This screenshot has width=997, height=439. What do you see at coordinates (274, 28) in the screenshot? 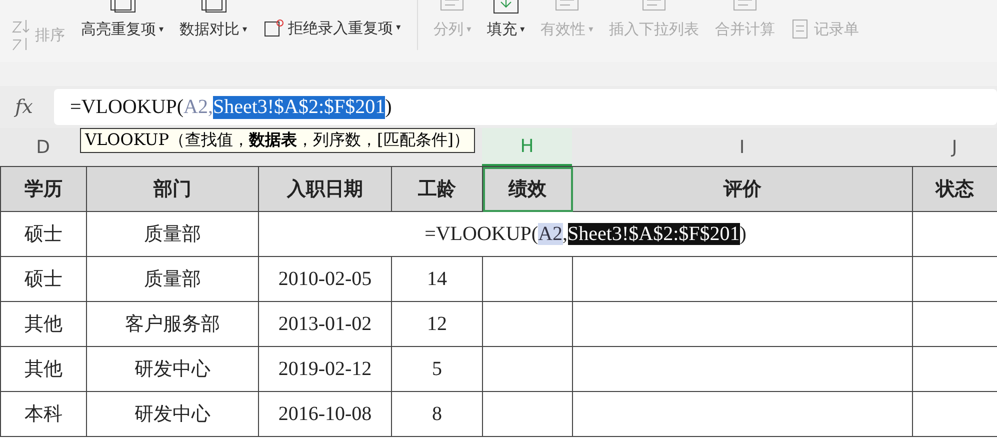
I see `blocked-entry-icon` at bounding box center [274, 28].